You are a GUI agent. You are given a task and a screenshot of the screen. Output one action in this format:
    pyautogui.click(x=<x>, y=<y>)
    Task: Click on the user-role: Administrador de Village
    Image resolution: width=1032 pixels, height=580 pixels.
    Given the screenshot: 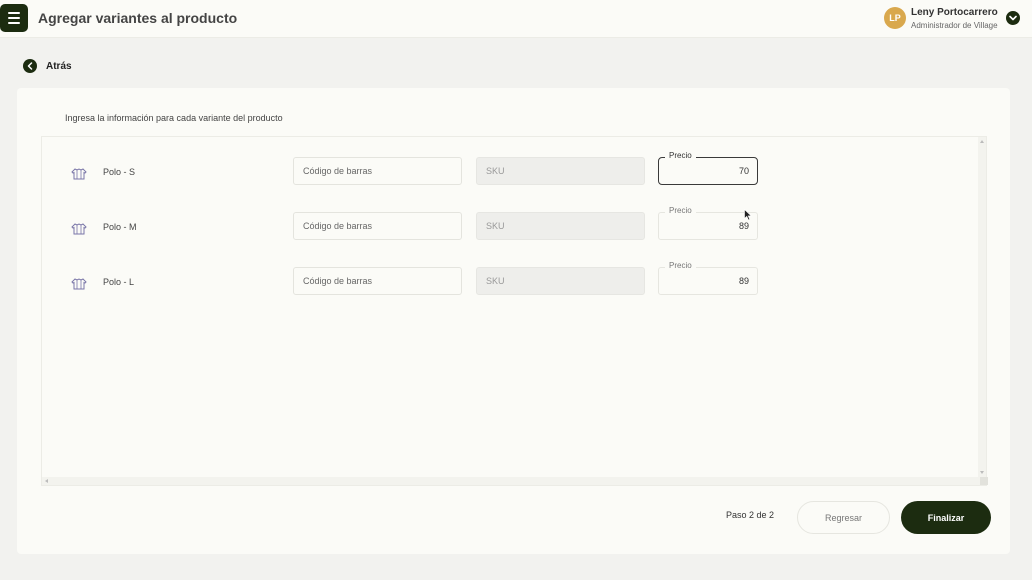 What is the action you would take?
    pyautogui.click(x=954, y=25)
    